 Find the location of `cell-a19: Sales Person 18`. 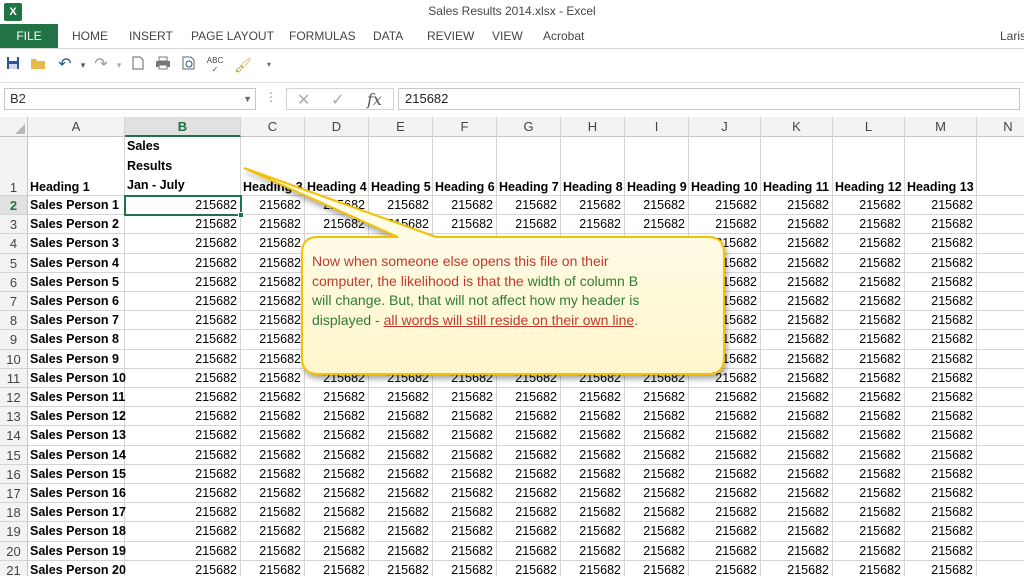

cell-a19: Sales Person 18 is located at coordinates (77, 532).